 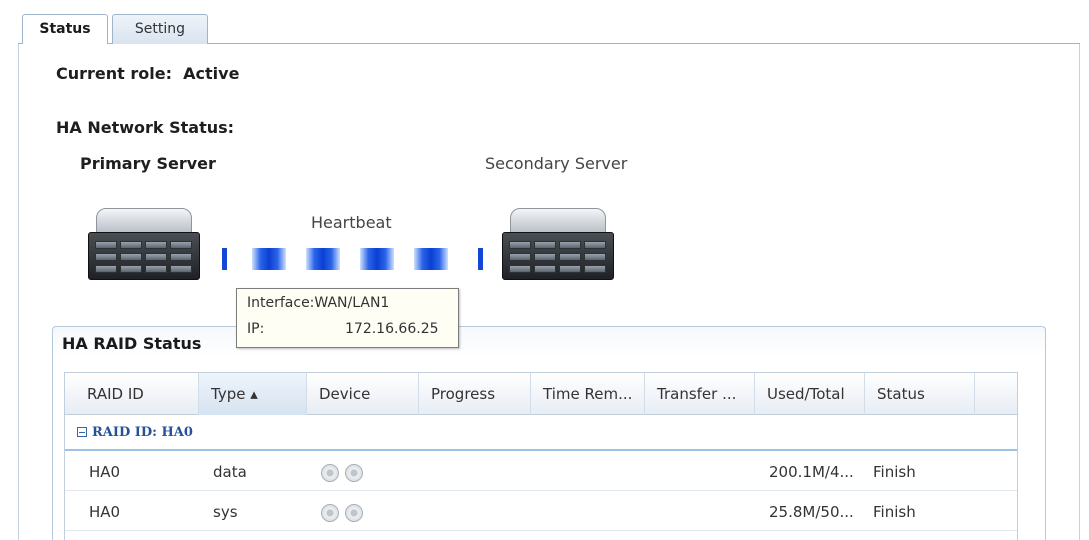 What do you see at coordinates (347, 318) in the screenshot?
I see `heartbeat-tooltip: Interface:WAN/LAN1 IP: 172.16.66.25` at bounding box center [347, 318].